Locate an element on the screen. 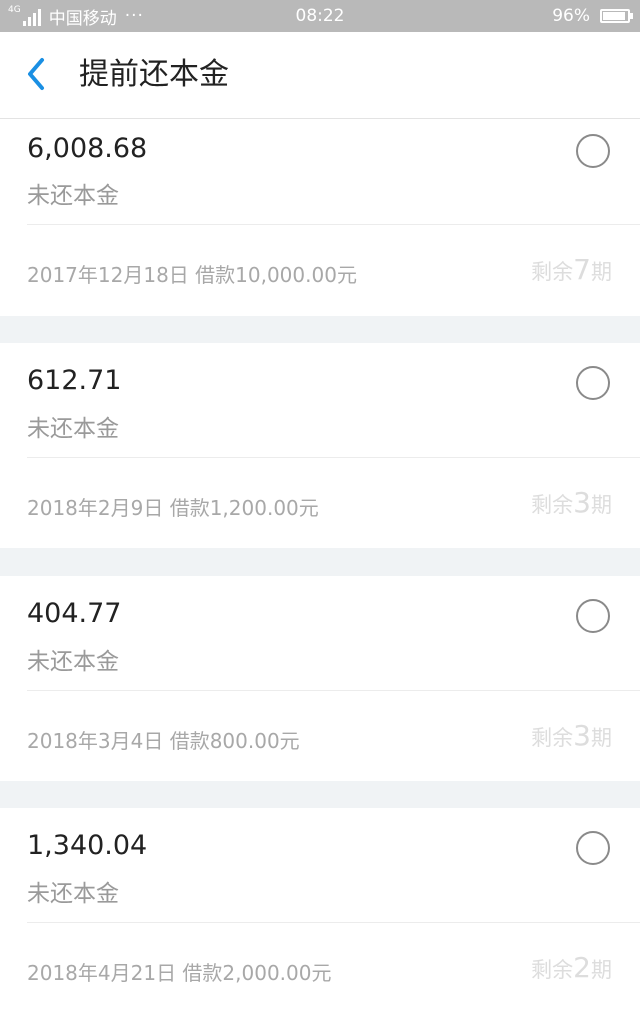  battery-icon is located at coordinates (616, 16).